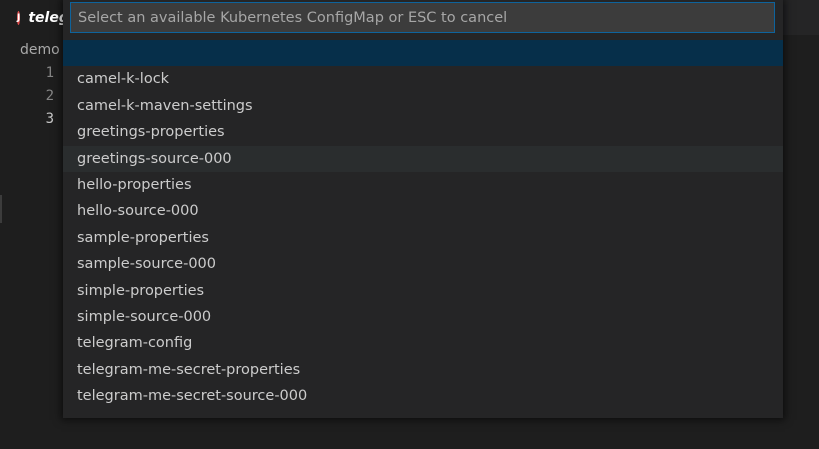 This screenshot has height=449, width=819. I want to click on configmap-list-item: greetings-properties, so click(423, 132).